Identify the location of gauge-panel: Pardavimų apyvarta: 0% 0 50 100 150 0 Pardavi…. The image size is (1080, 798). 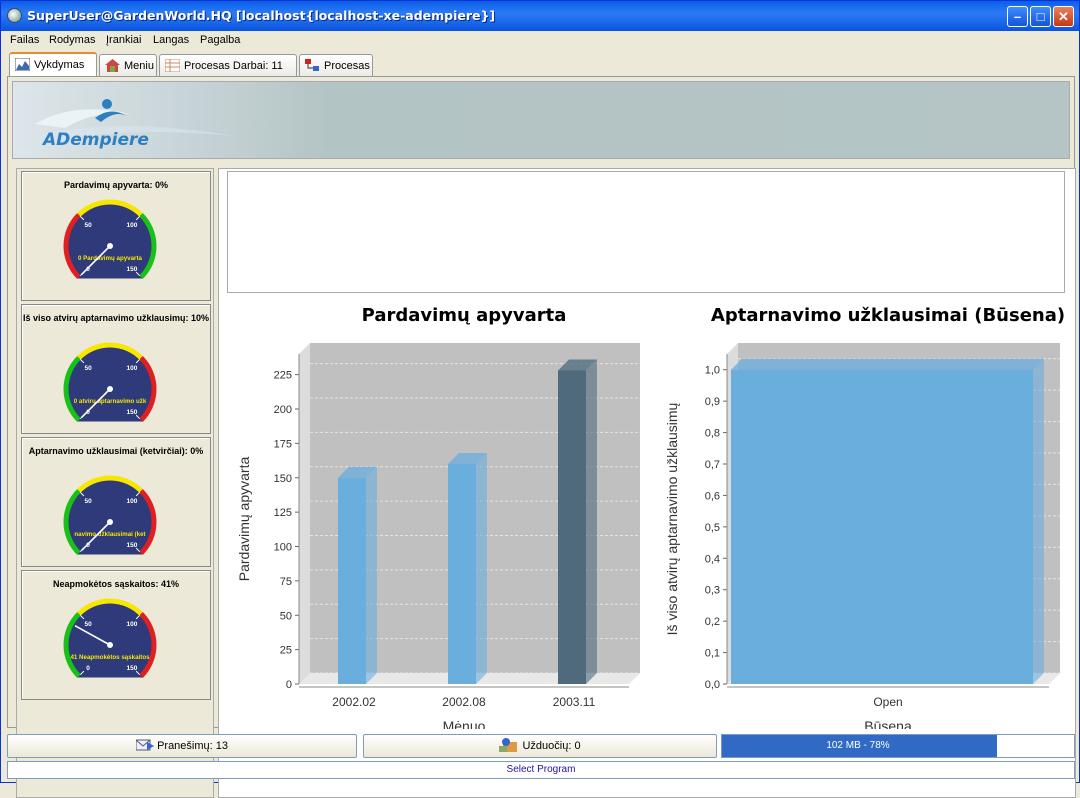
(115, 483).